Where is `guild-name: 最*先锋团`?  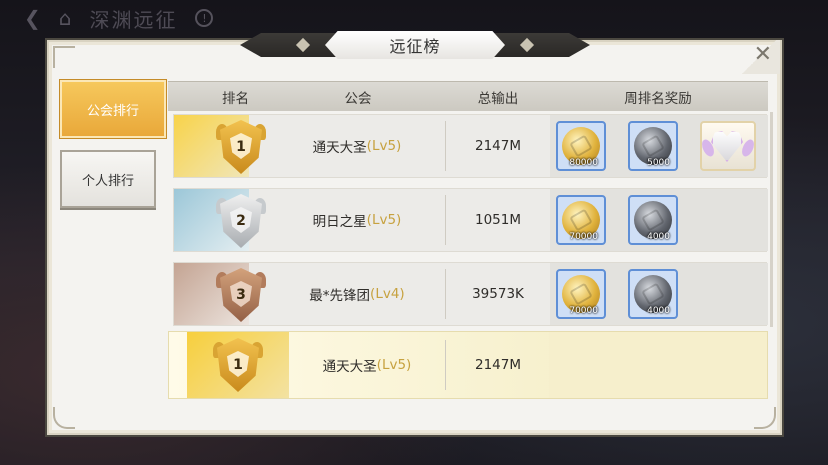 guild-name: 最*先锋团 is located at coordinates (340, 296).